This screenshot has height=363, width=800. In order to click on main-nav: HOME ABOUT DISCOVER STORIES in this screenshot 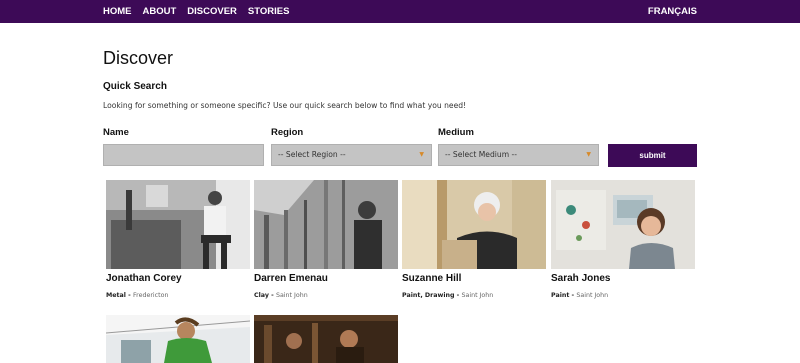, I will do `click(201, 11)`.